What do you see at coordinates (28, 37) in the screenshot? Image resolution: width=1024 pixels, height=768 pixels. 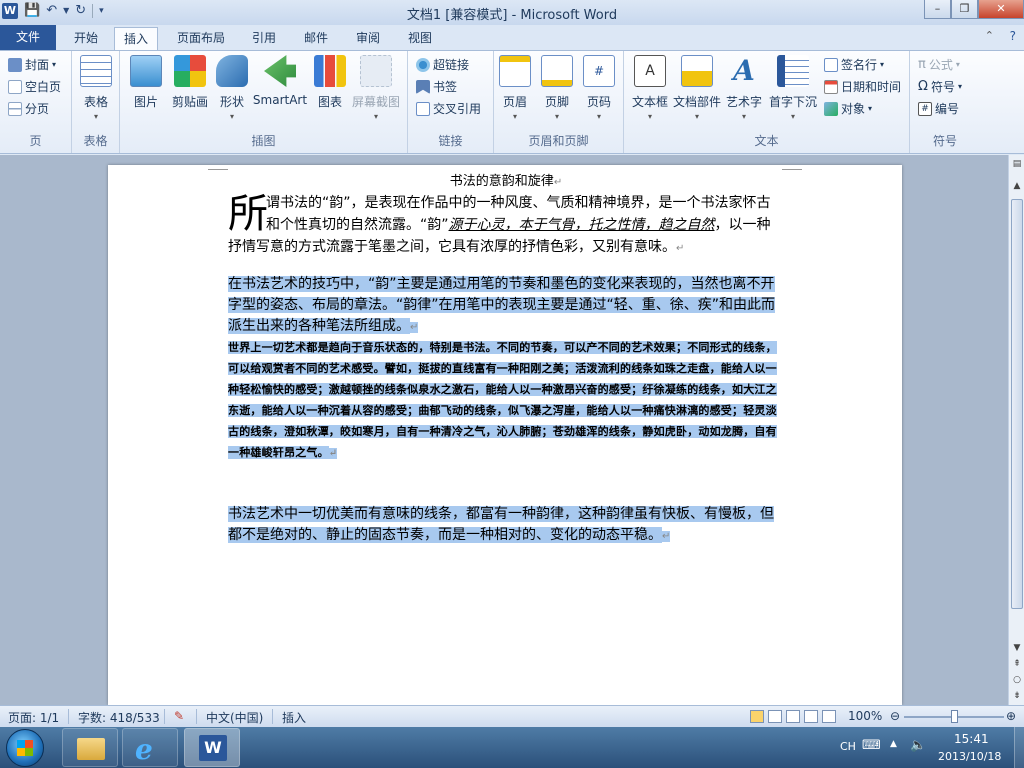 I see `tab-file: 文件` at bounding box center [28, 37].